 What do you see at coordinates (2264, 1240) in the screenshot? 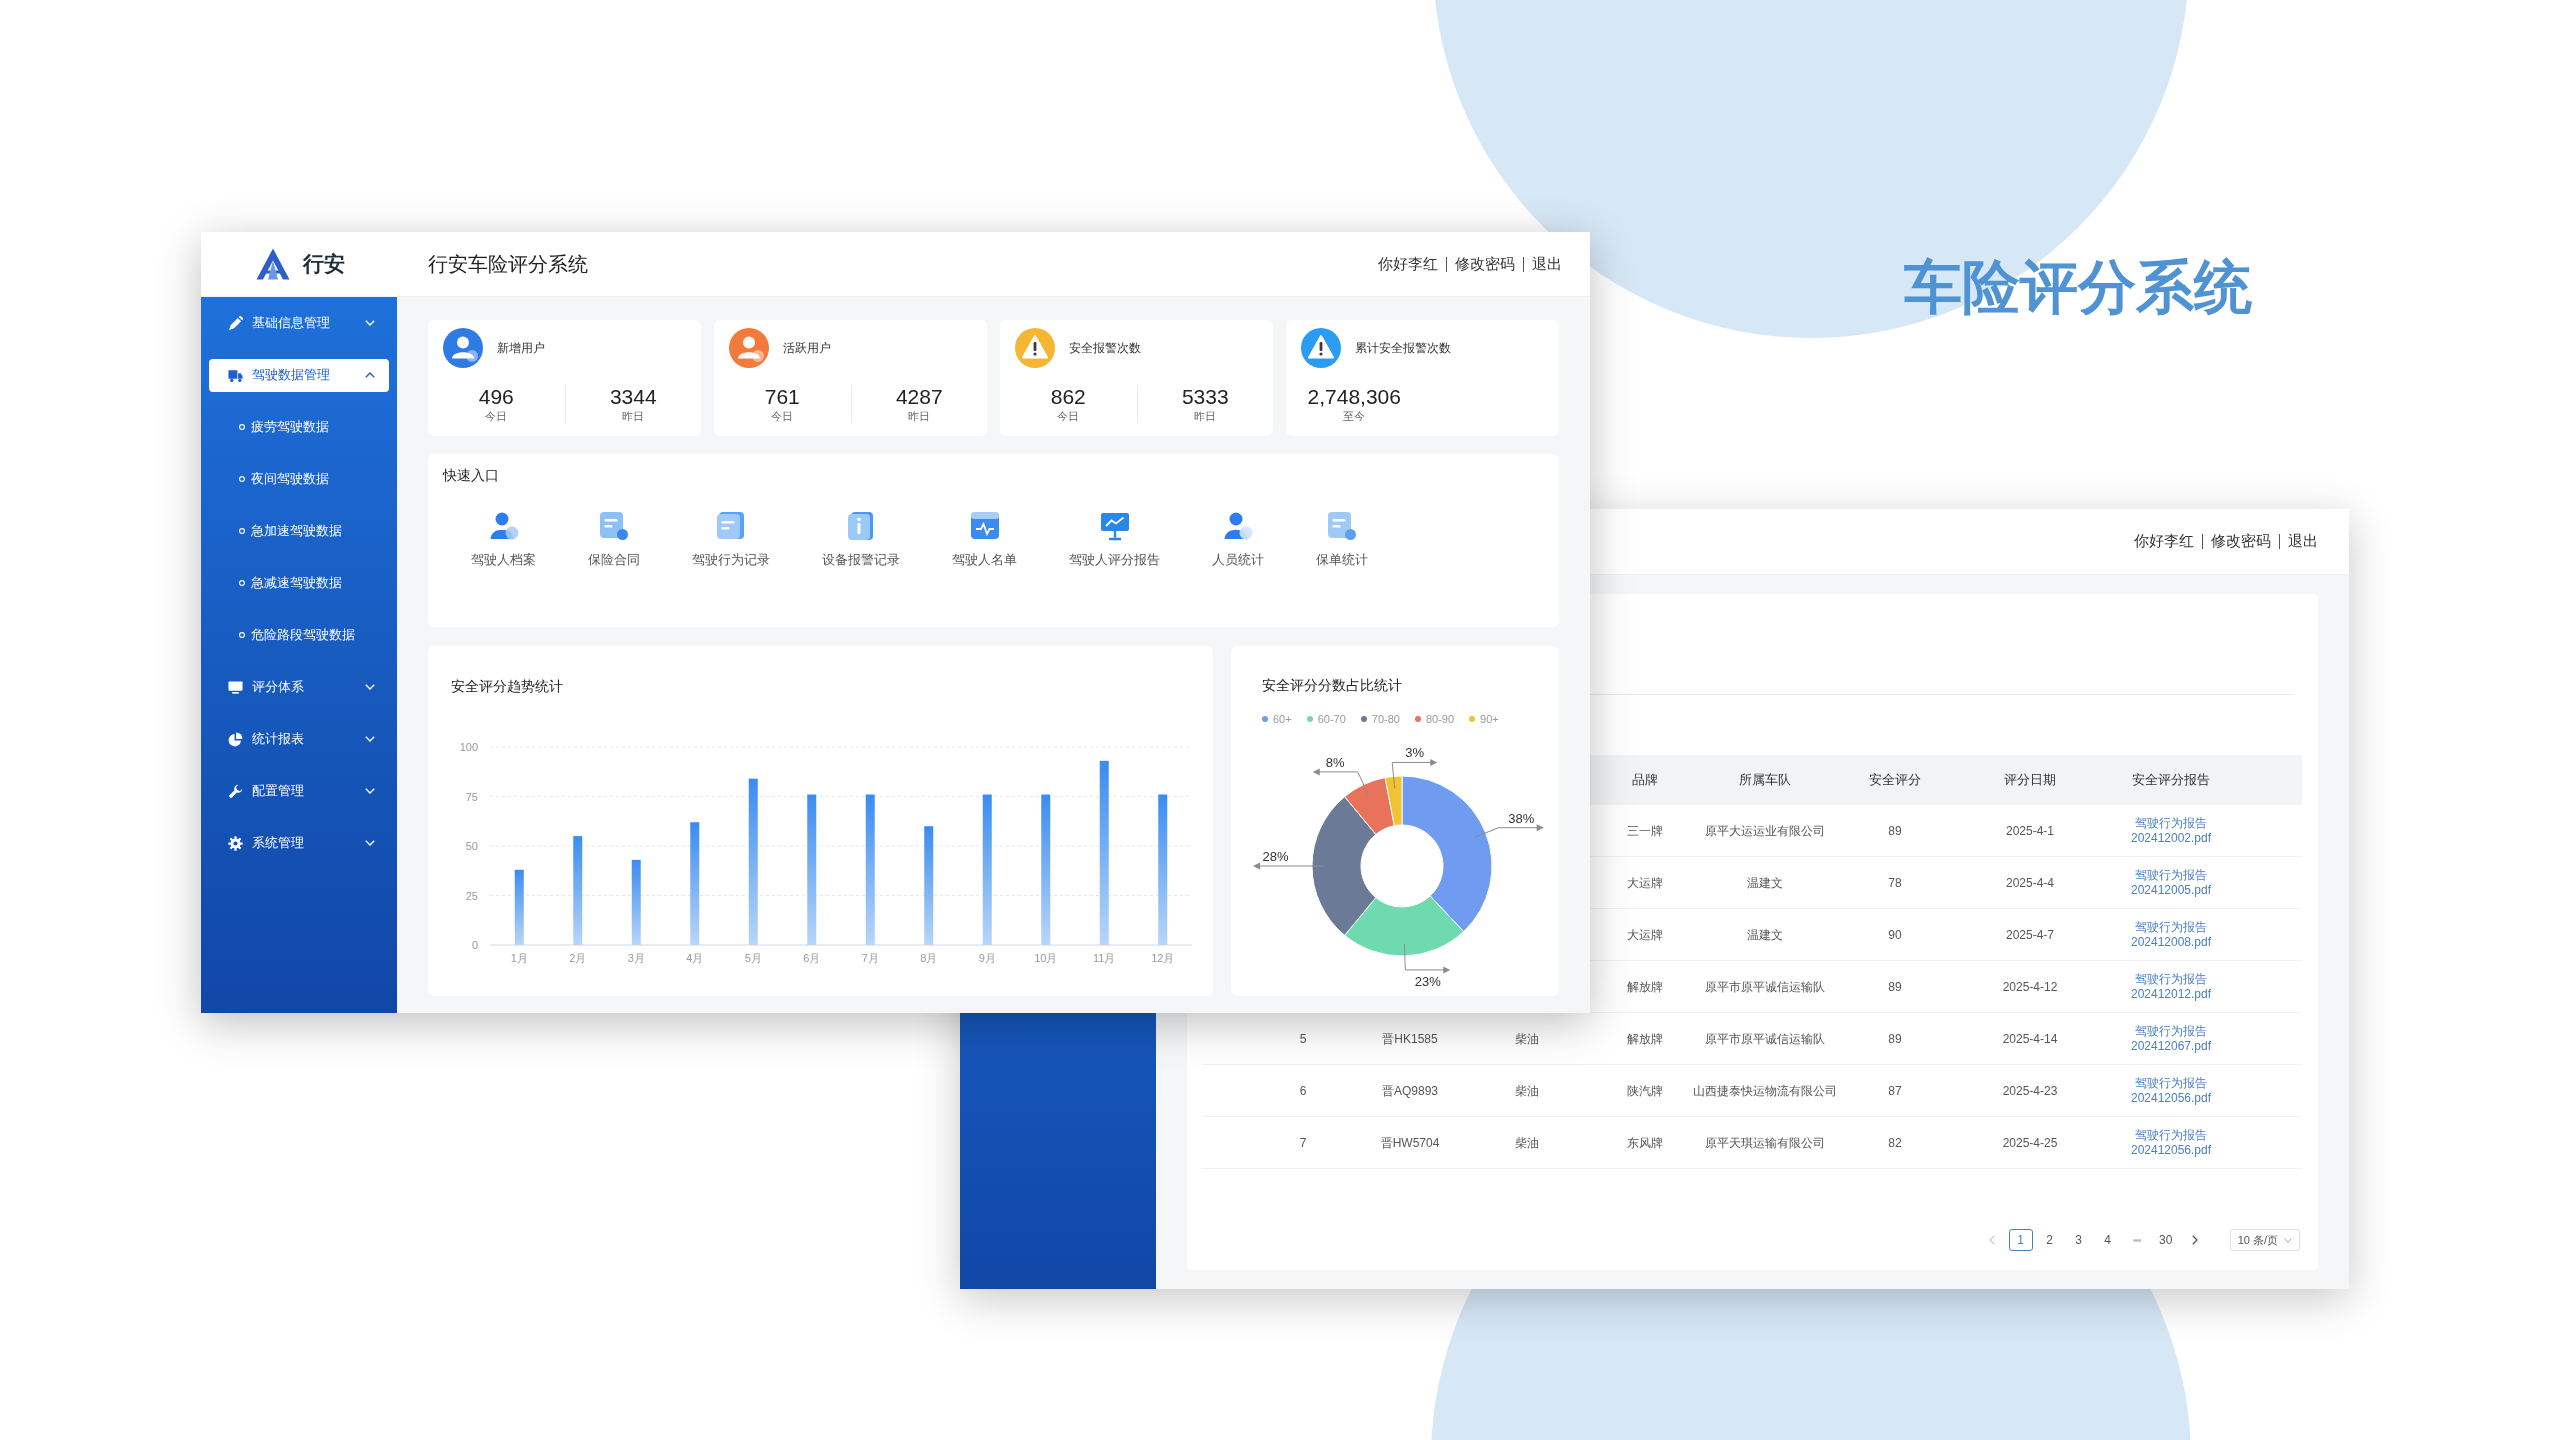
I see `page-size-select: 10 条/页` at bounding box center [2264, 1240].